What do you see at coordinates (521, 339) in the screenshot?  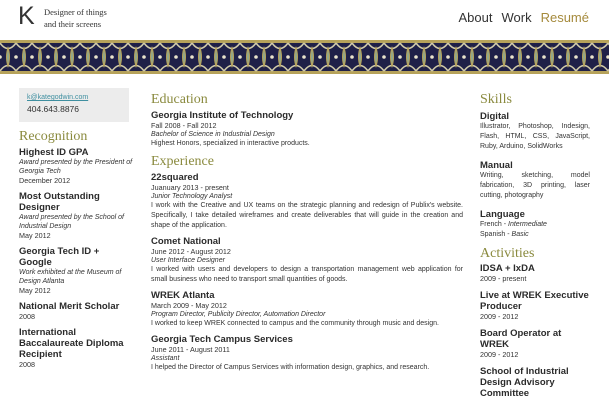 I see `activity-item-title: Board Operator at WREK` at bounding box center [521, 339].